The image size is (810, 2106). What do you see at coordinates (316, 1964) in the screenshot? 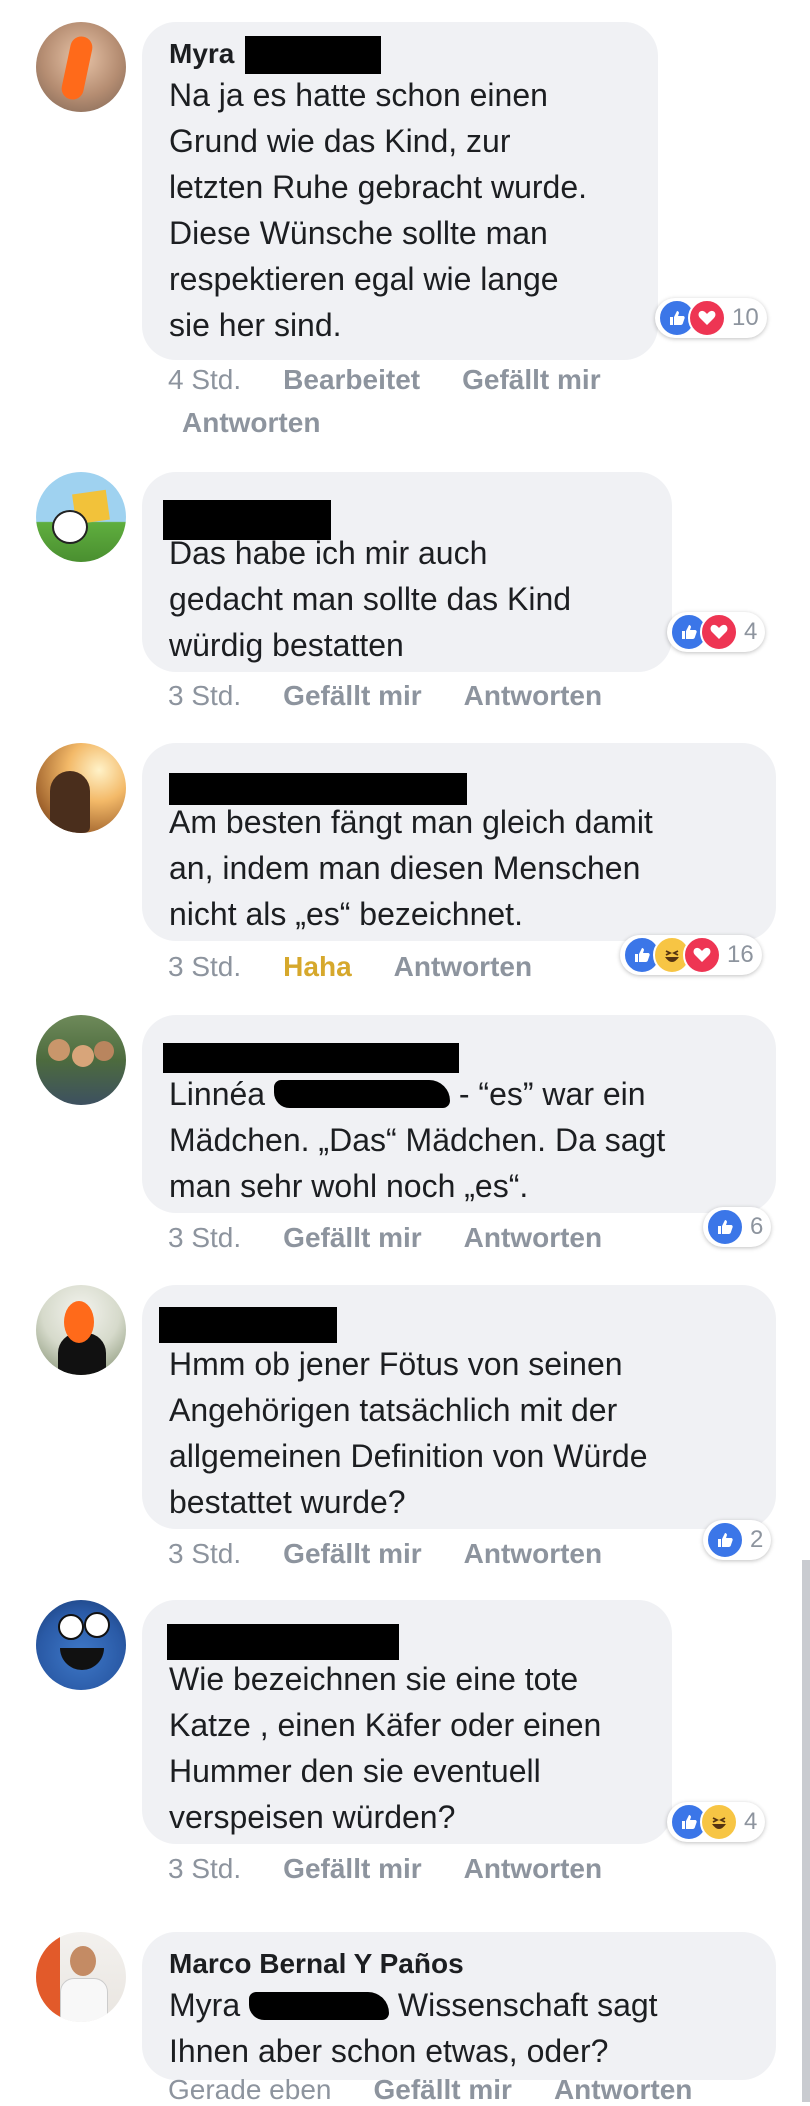
I see `author-name: Marco Bernal Y Paños` at bounding box center [316, 1964].